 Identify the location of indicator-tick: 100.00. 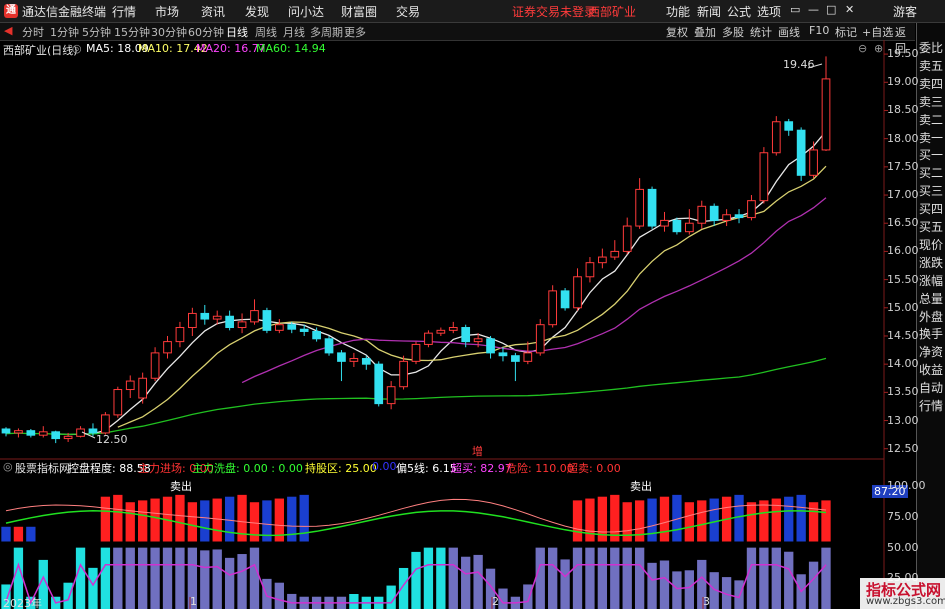
(906, 486).